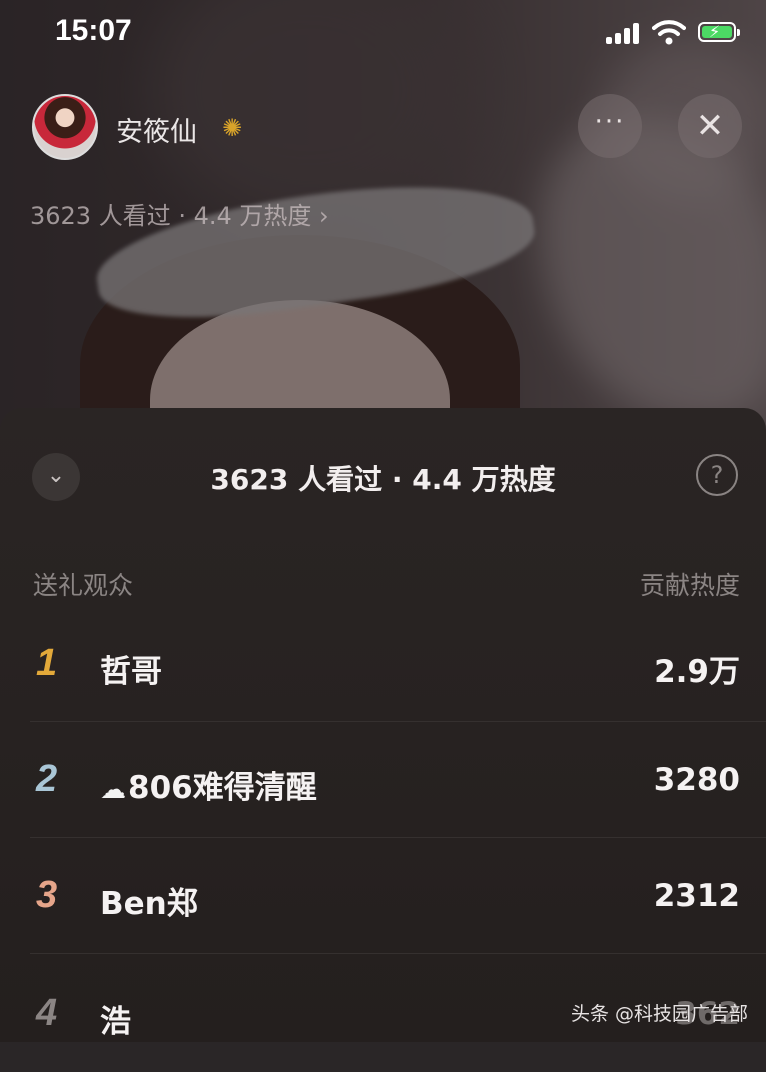  What do you see at coordinates (383, 479) in the screenshot?
I see `sheet-title: 3623 人看过 · 4.4 万热度` at bounding box center [383, 479].